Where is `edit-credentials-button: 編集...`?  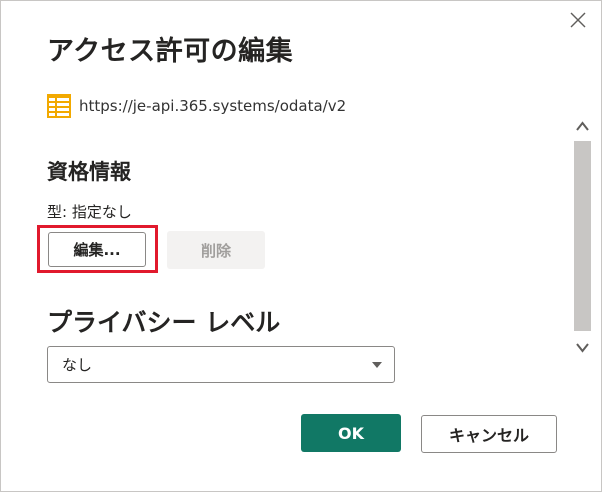
edit-credentials-button: 編集... is located at coordinates (97, 249).